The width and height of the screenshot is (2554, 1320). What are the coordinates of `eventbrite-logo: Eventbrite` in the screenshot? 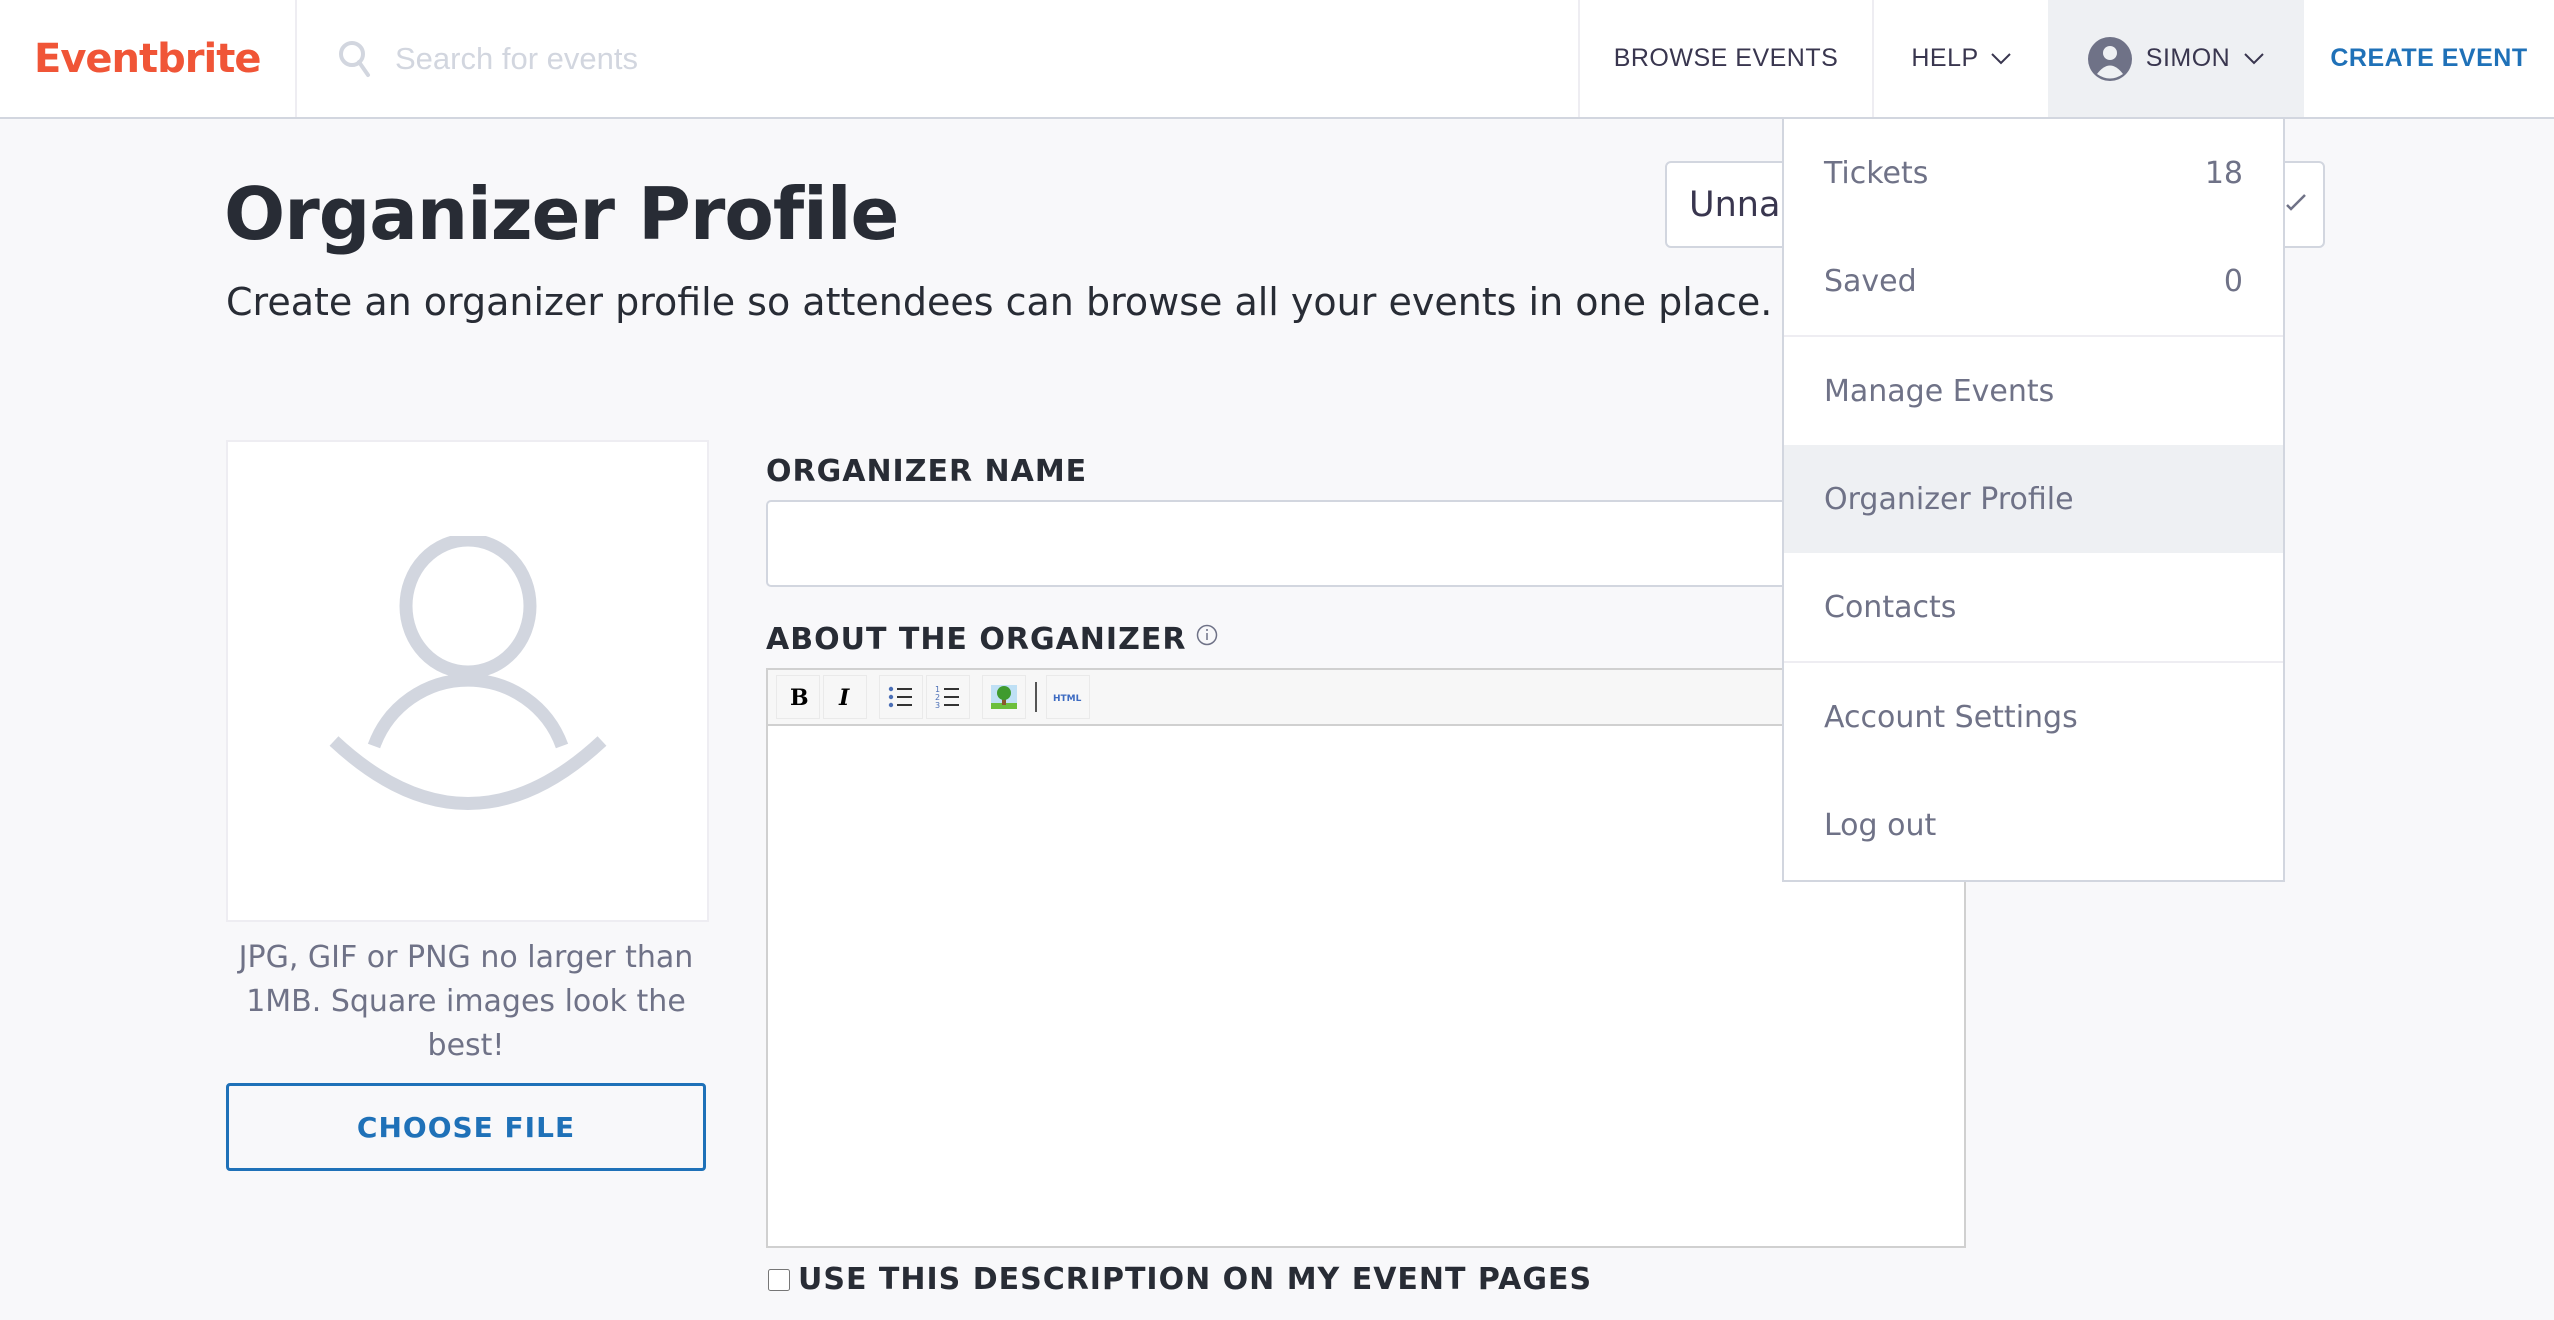 It's located at (148, 58).